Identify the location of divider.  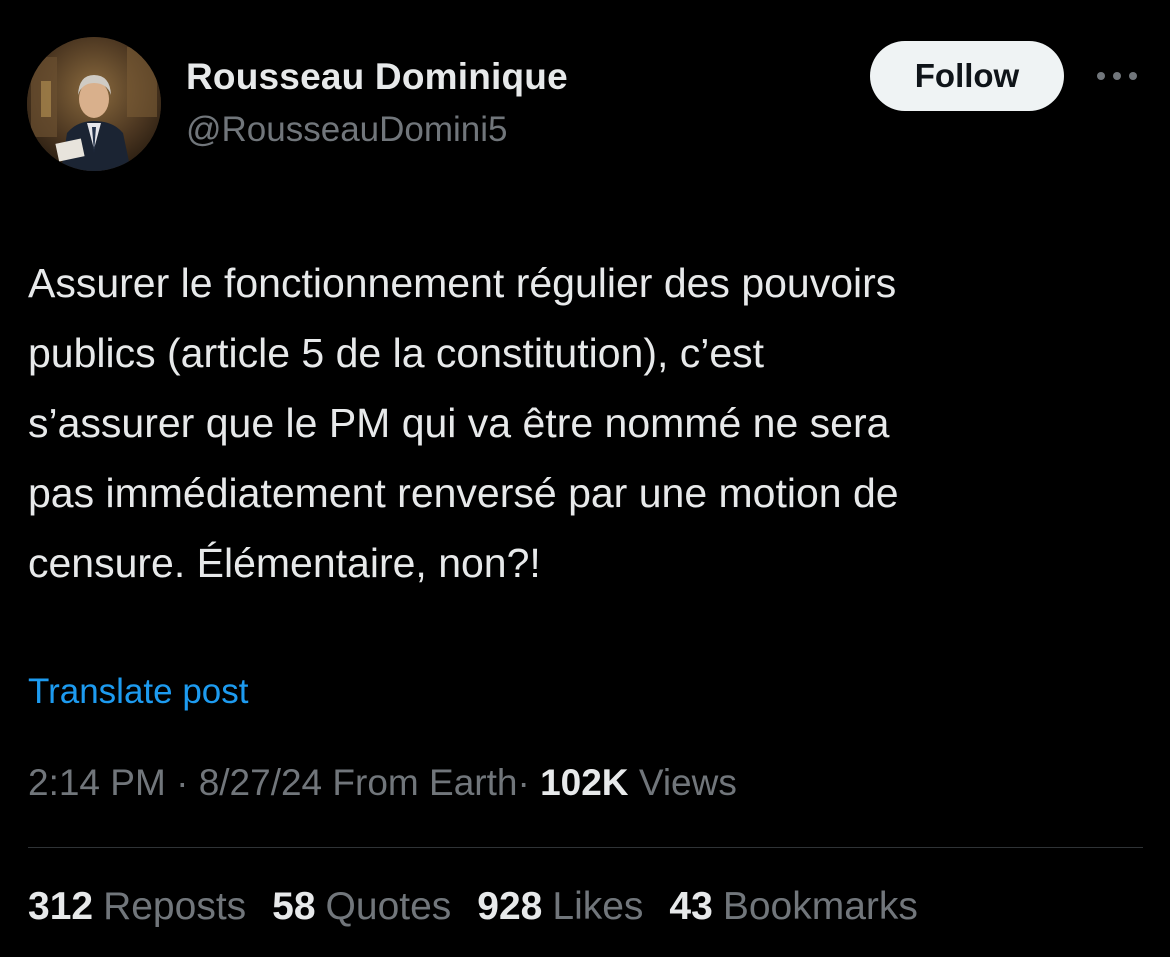
(585, 847).